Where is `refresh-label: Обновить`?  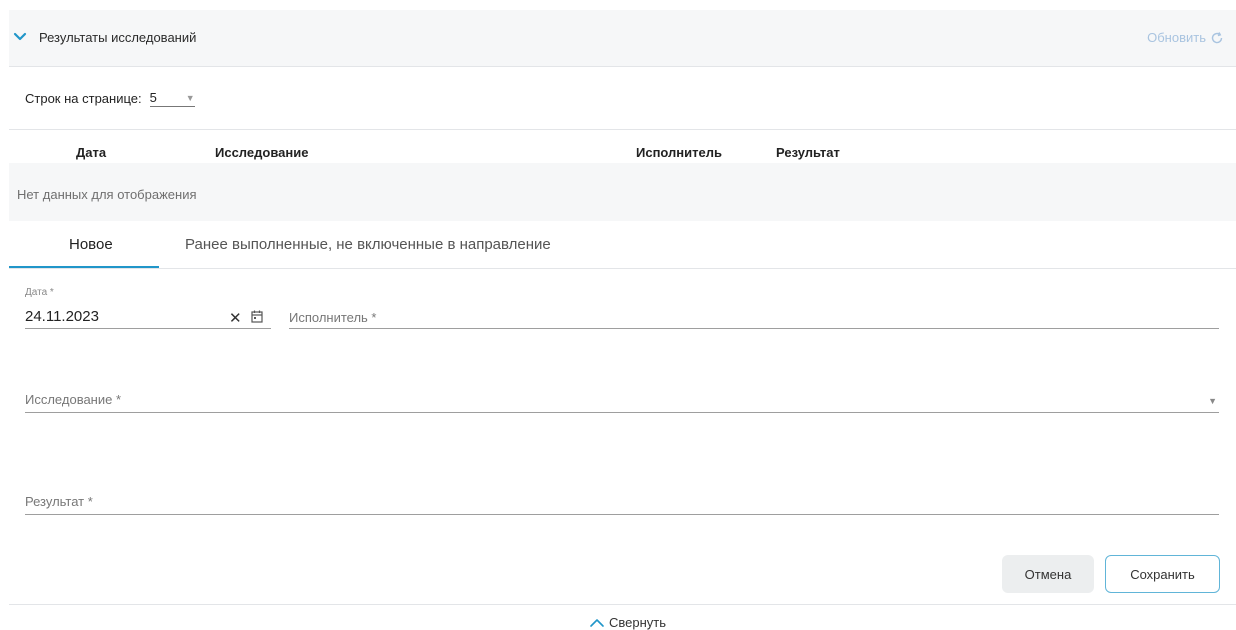 refresh-label: Обновить is located at coordinates (1176, 37).